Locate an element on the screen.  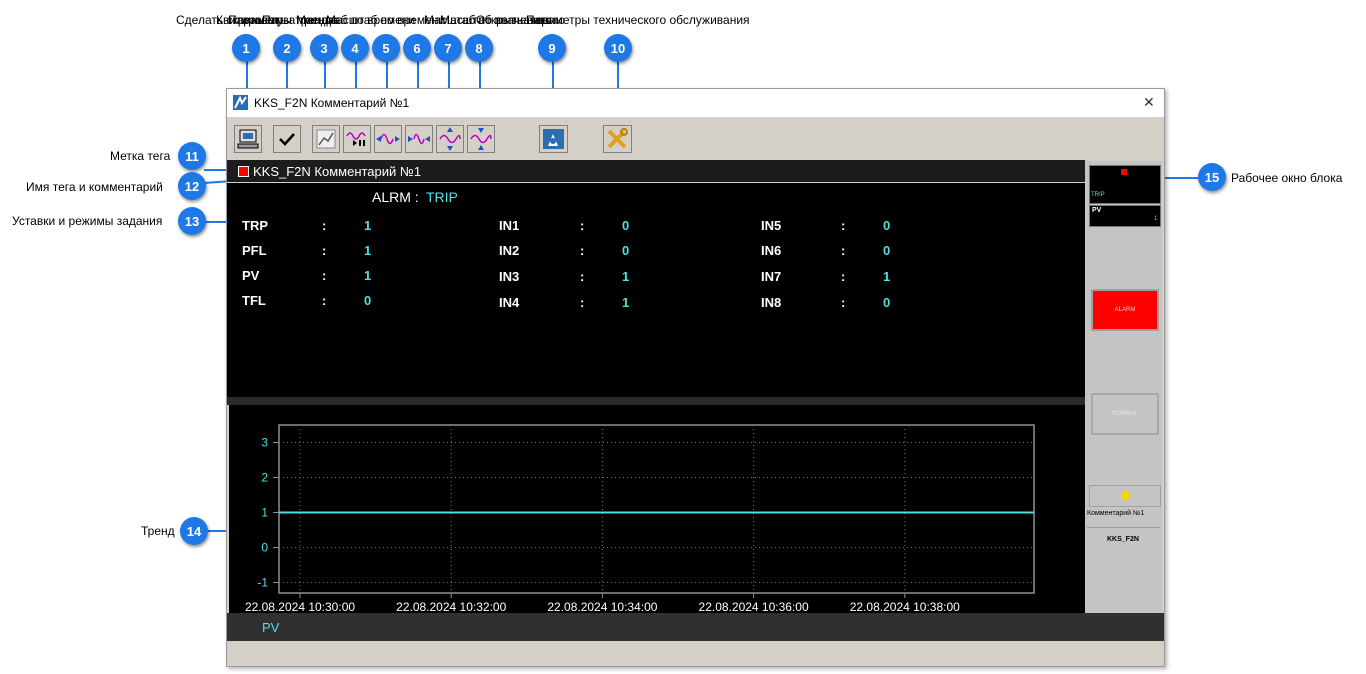
callout-2: 2 is located at coordinates (287, 48).